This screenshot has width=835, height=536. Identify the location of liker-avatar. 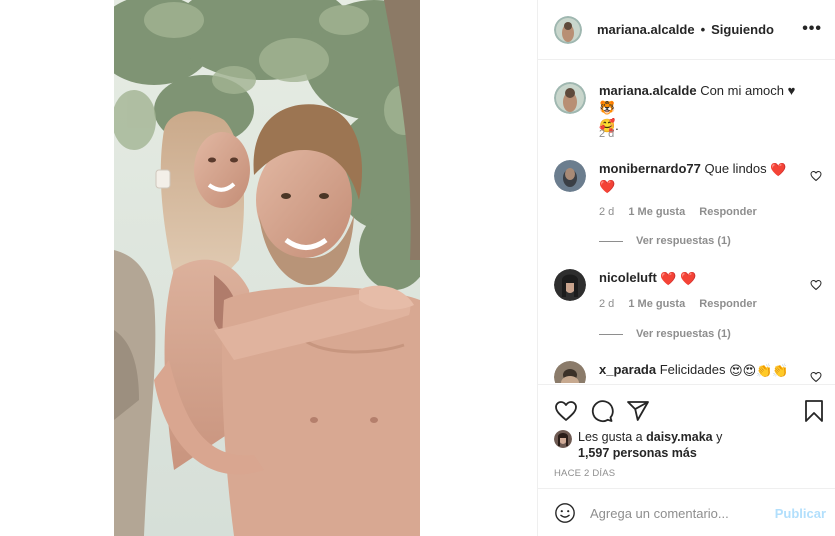
(563, 439).